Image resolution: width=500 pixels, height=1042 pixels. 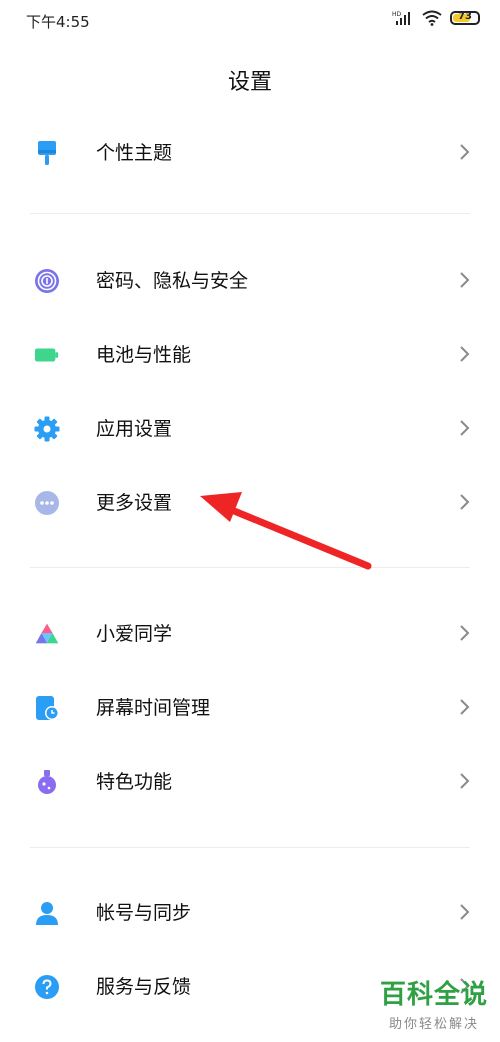 I want to click on battery-icon: 73, so click(x=465, y=18).